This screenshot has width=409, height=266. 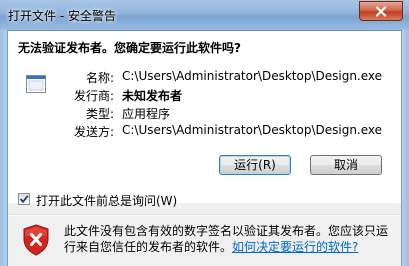 I want to click on run-button: 运行(R), so click(x=255, y=165).